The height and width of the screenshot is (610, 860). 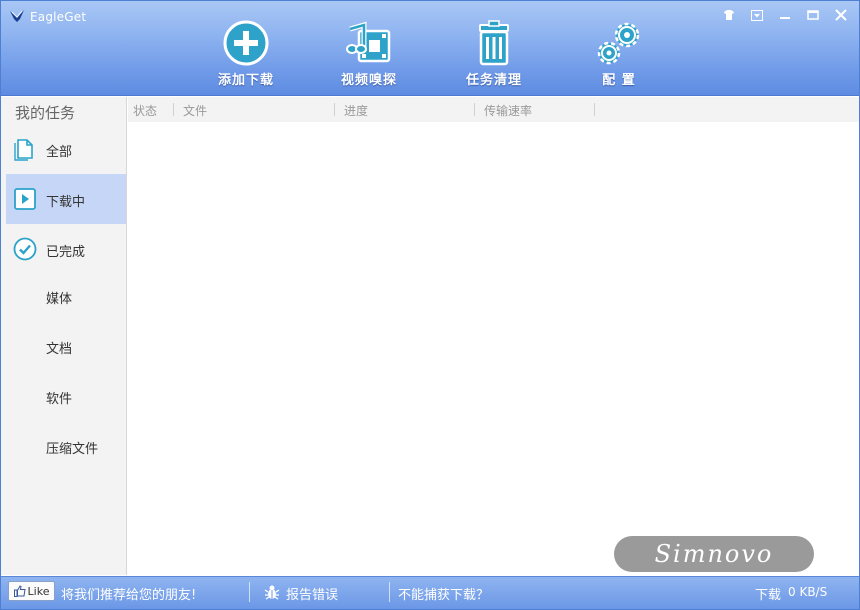 I want to click on sidebar-item-label: 全部, so click(x=59, y=152).